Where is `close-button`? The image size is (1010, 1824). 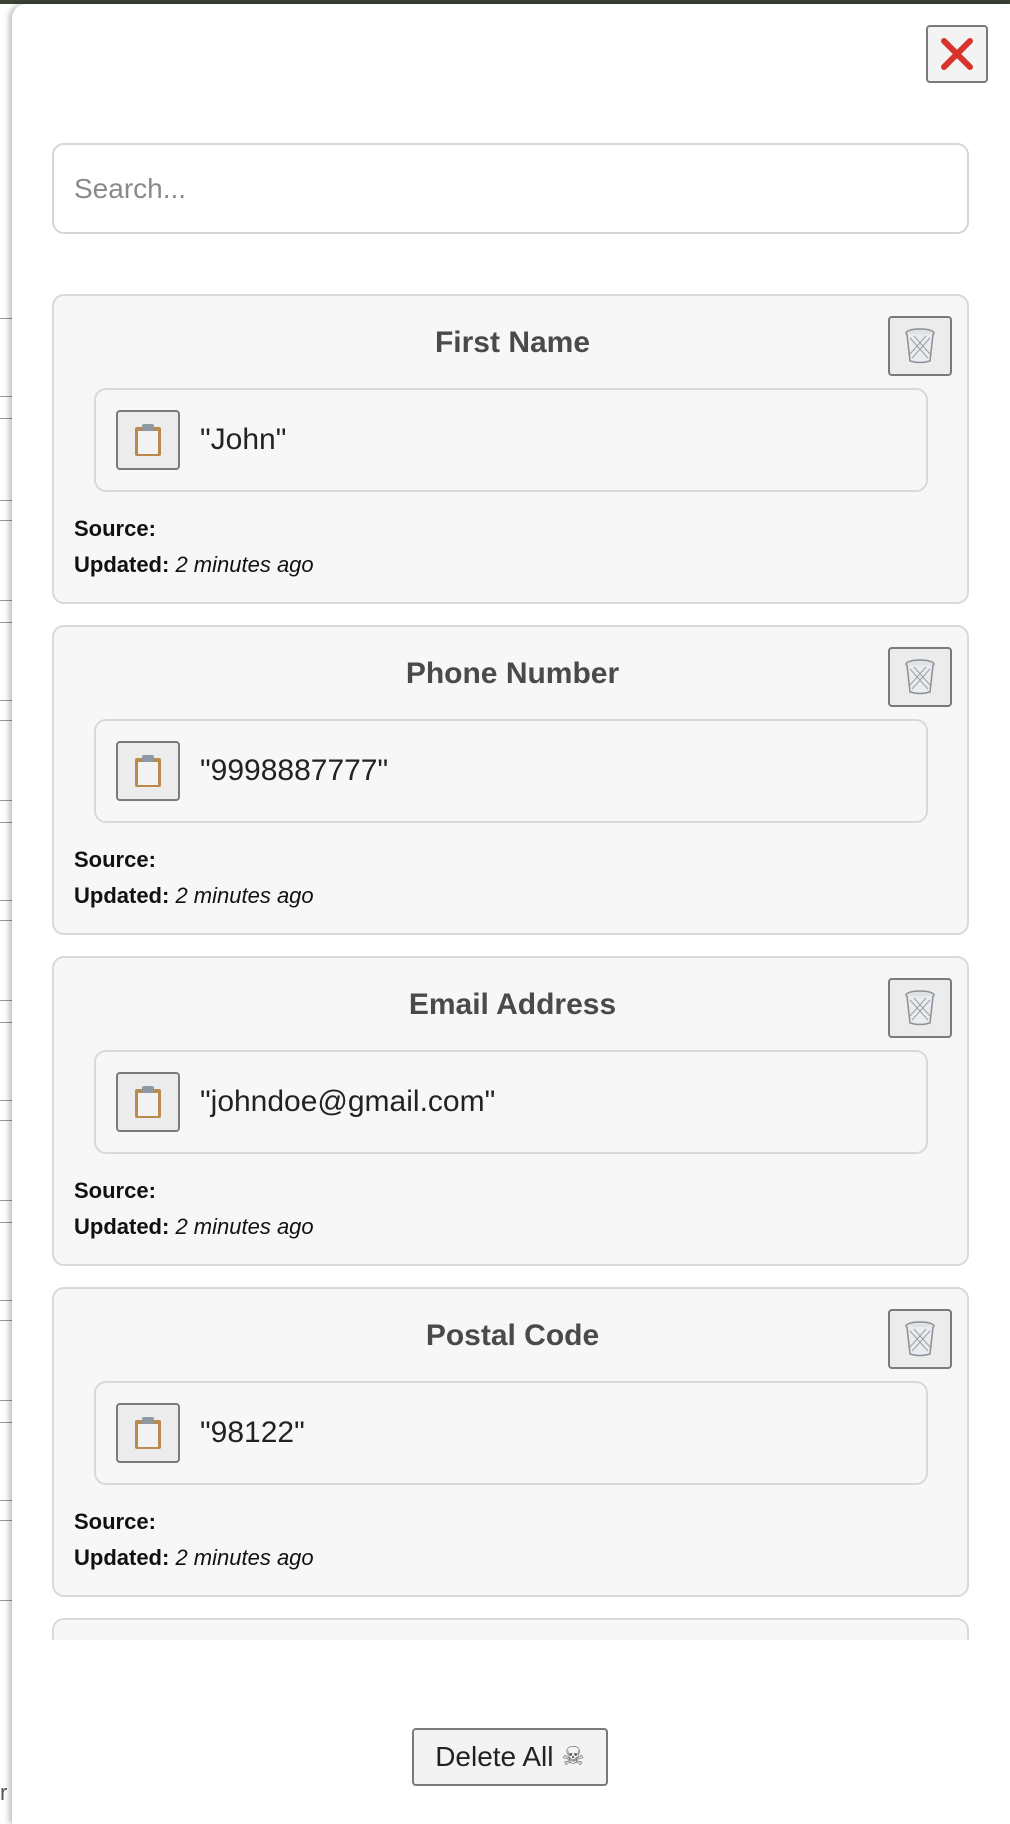
close-button is located at coordinates (957, 54).